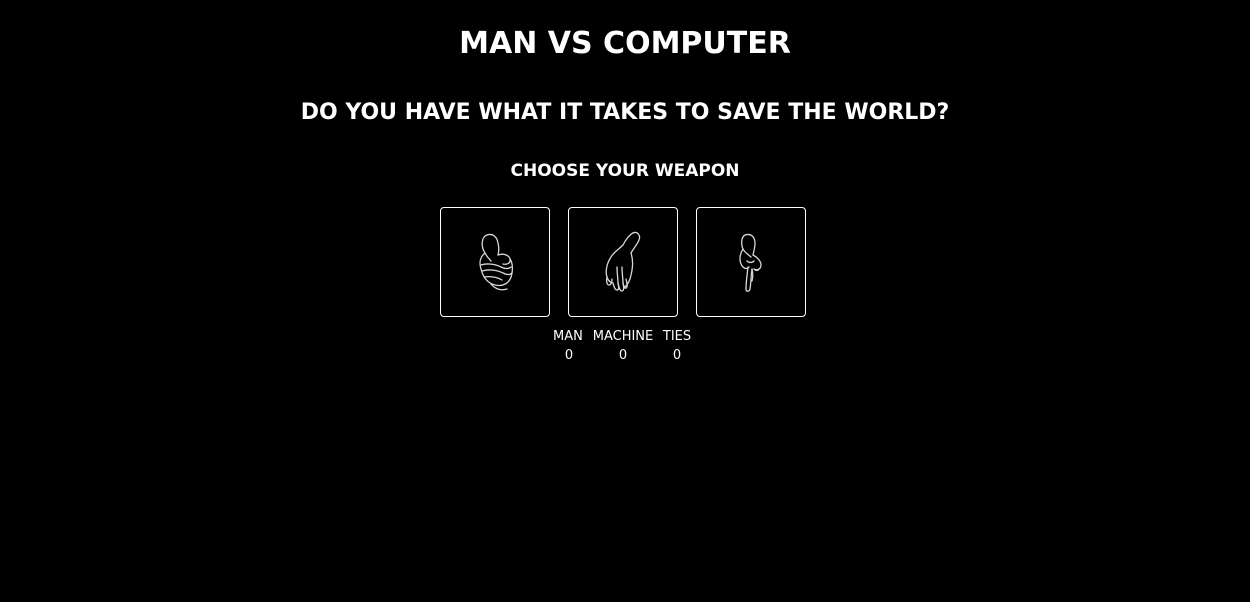 The height and width of the screenshot is (602, 1250). What do you see at coordinates (625, 43) in the screenshot?
I see `page-title: MAN VS COMPUTER` at bounding box center [625, 43].